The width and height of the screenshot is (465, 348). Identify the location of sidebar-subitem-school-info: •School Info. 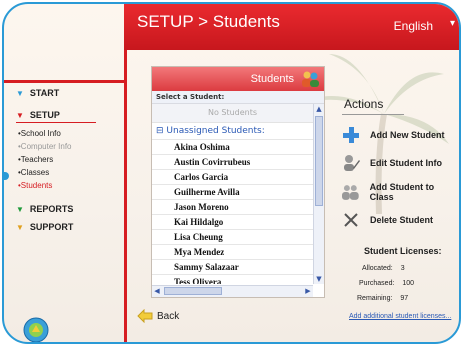
(71, 133).